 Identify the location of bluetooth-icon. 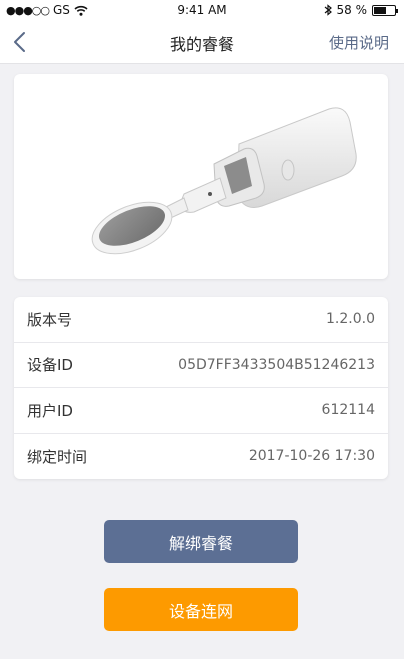
(328, 10).